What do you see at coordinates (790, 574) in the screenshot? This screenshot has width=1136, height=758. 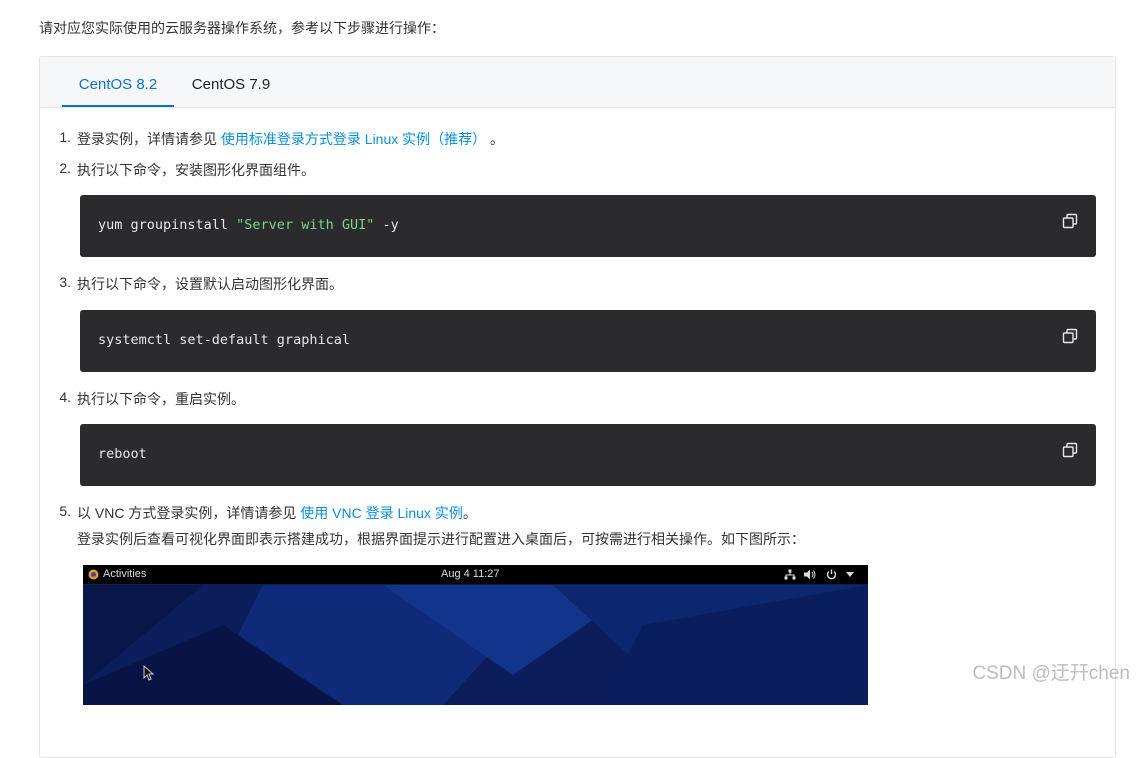 I see `network-icon` at bounding box center [790, 574].